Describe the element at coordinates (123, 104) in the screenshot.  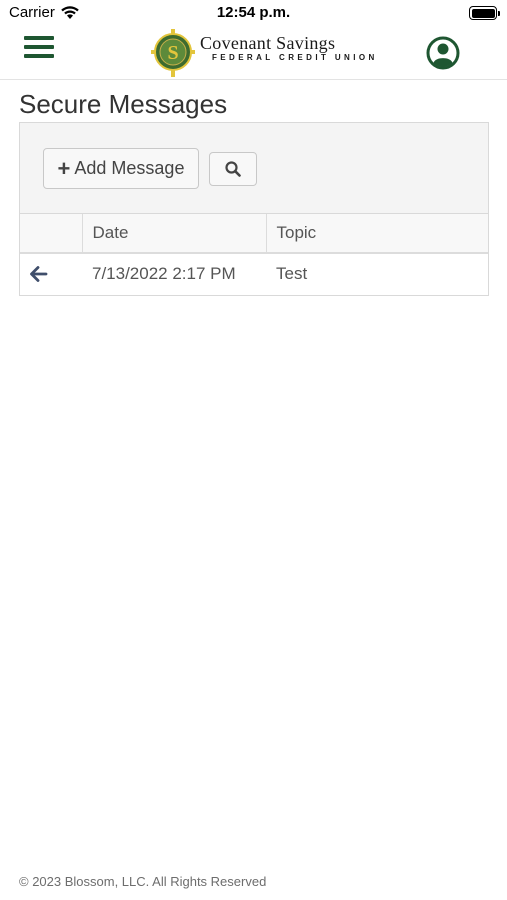
I see `page-title: Secure Messages` at that location.